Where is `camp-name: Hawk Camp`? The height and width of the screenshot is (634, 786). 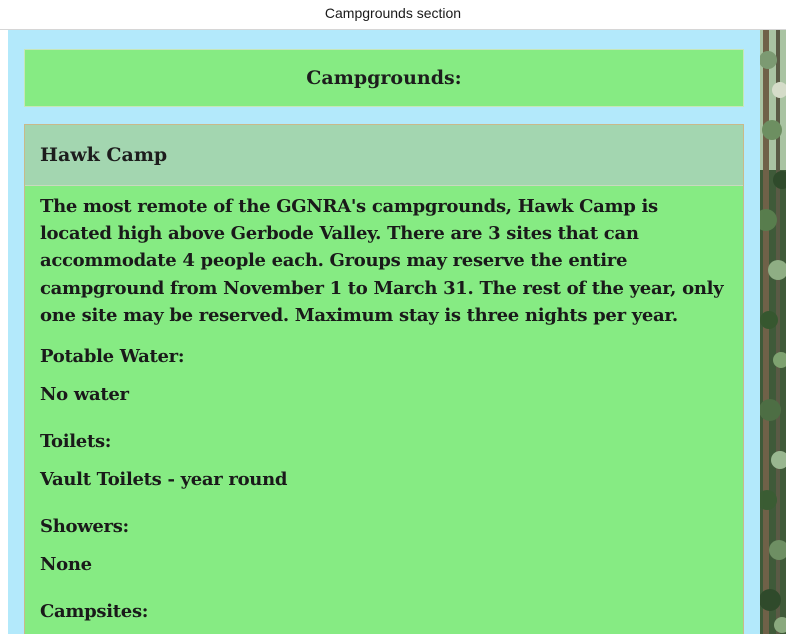 camp-name: Hawk Camp is located at coordinates (104, 155).